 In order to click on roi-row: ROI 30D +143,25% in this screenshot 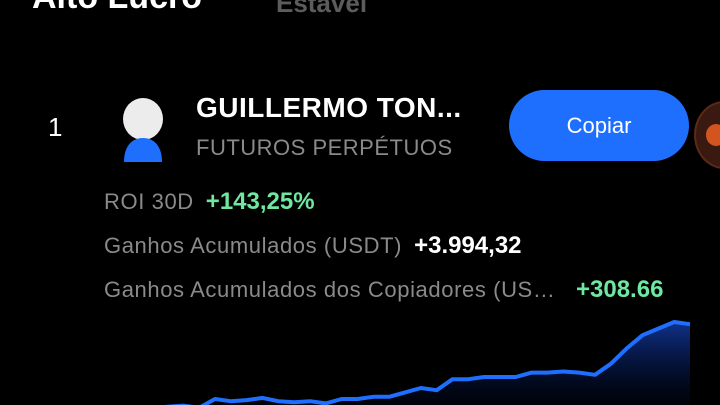, I will do `click(209, 202)`.